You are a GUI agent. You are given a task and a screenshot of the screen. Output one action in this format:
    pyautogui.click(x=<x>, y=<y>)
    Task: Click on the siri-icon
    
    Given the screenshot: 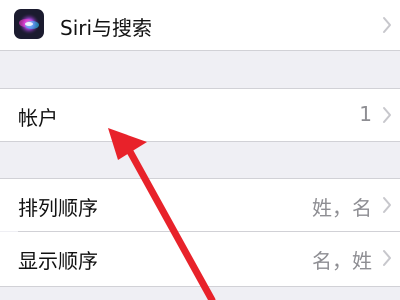 What is the action you would take?
    pyautogui.click(x=29, y=24)
    